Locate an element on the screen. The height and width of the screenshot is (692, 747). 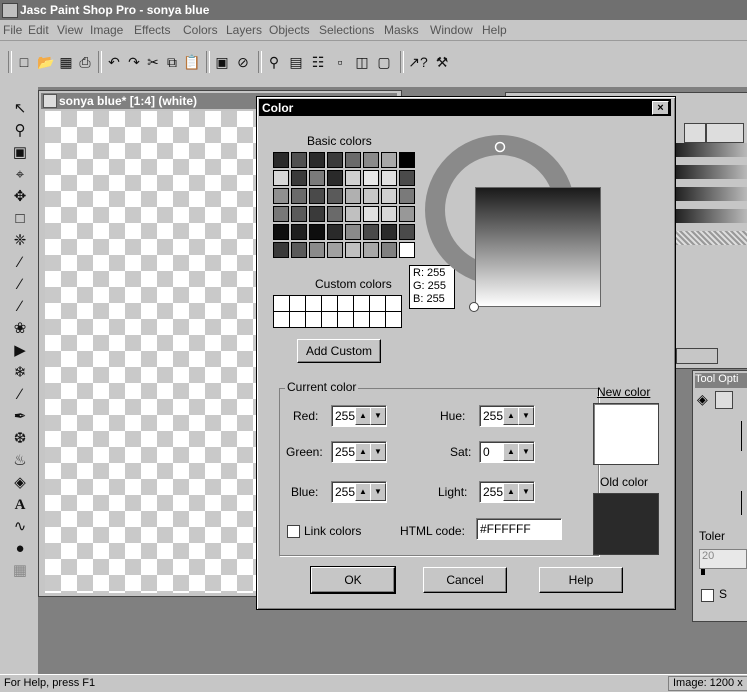
hue-spinner: ▲ ▼ is located at coordinates (518, 416).